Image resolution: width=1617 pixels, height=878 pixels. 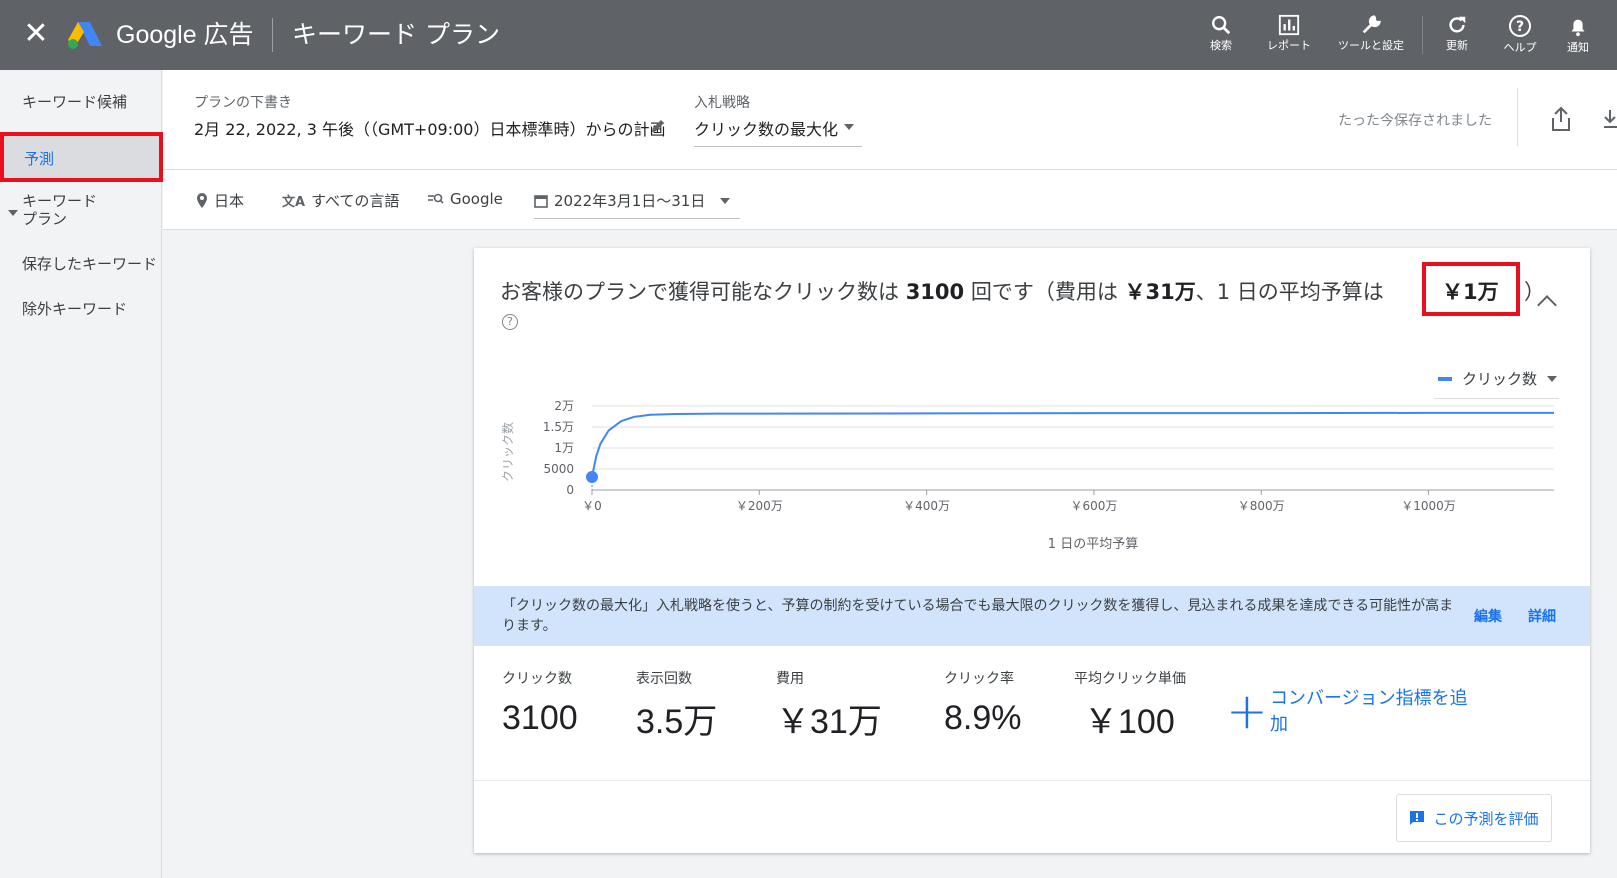 I want to click on location-filter: 日本, so click(x=220, y=200).